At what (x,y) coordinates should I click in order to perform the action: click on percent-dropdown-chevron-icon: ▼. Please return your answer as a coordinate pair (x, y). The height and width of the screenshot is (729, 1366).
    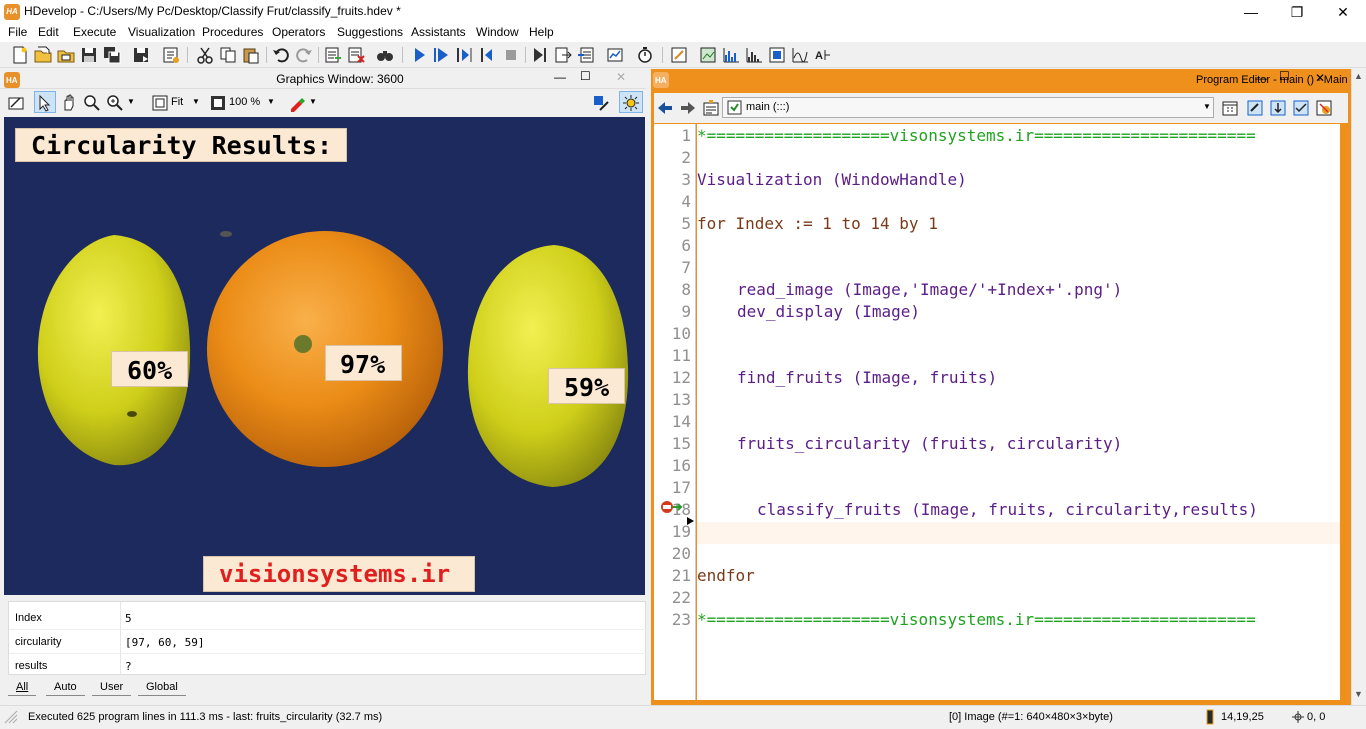
    Looking at the image, I should click on (271, 101).